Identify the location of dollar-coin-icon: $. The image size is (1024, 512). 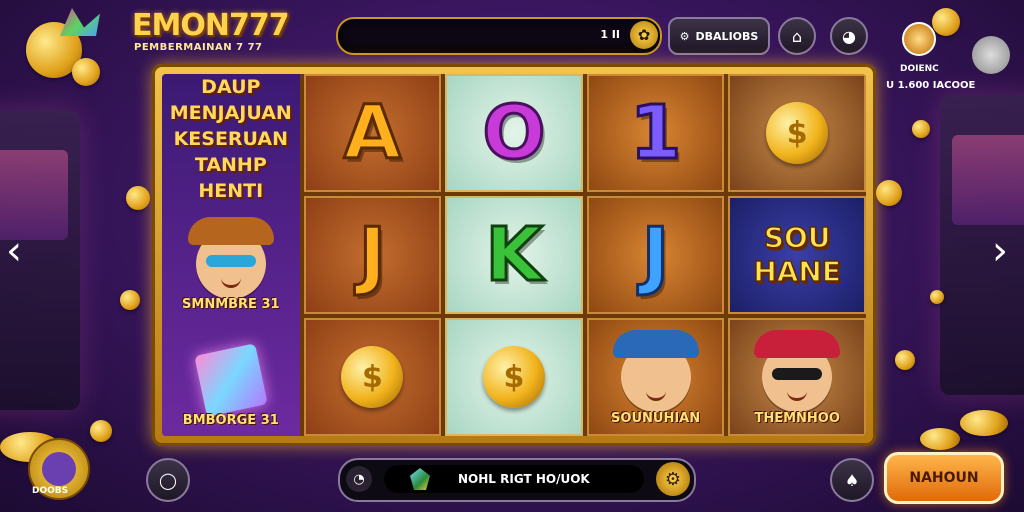
(372, 377).